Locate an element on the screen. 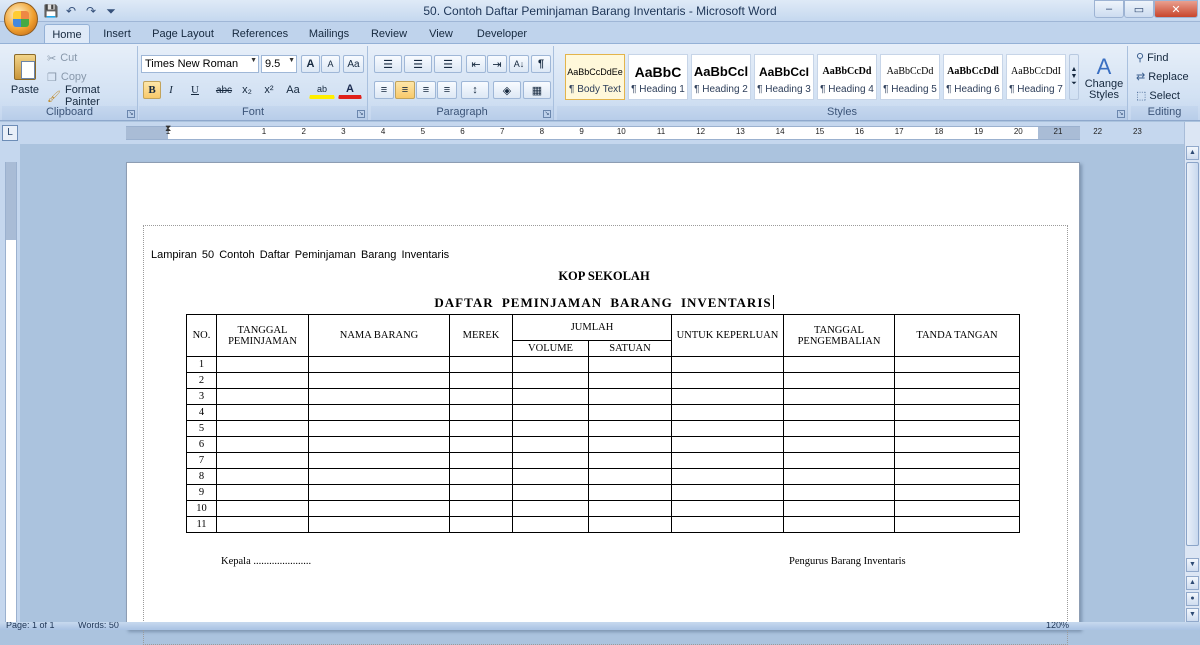  word-count: Words: 50 is located at coordinates (98, 626).